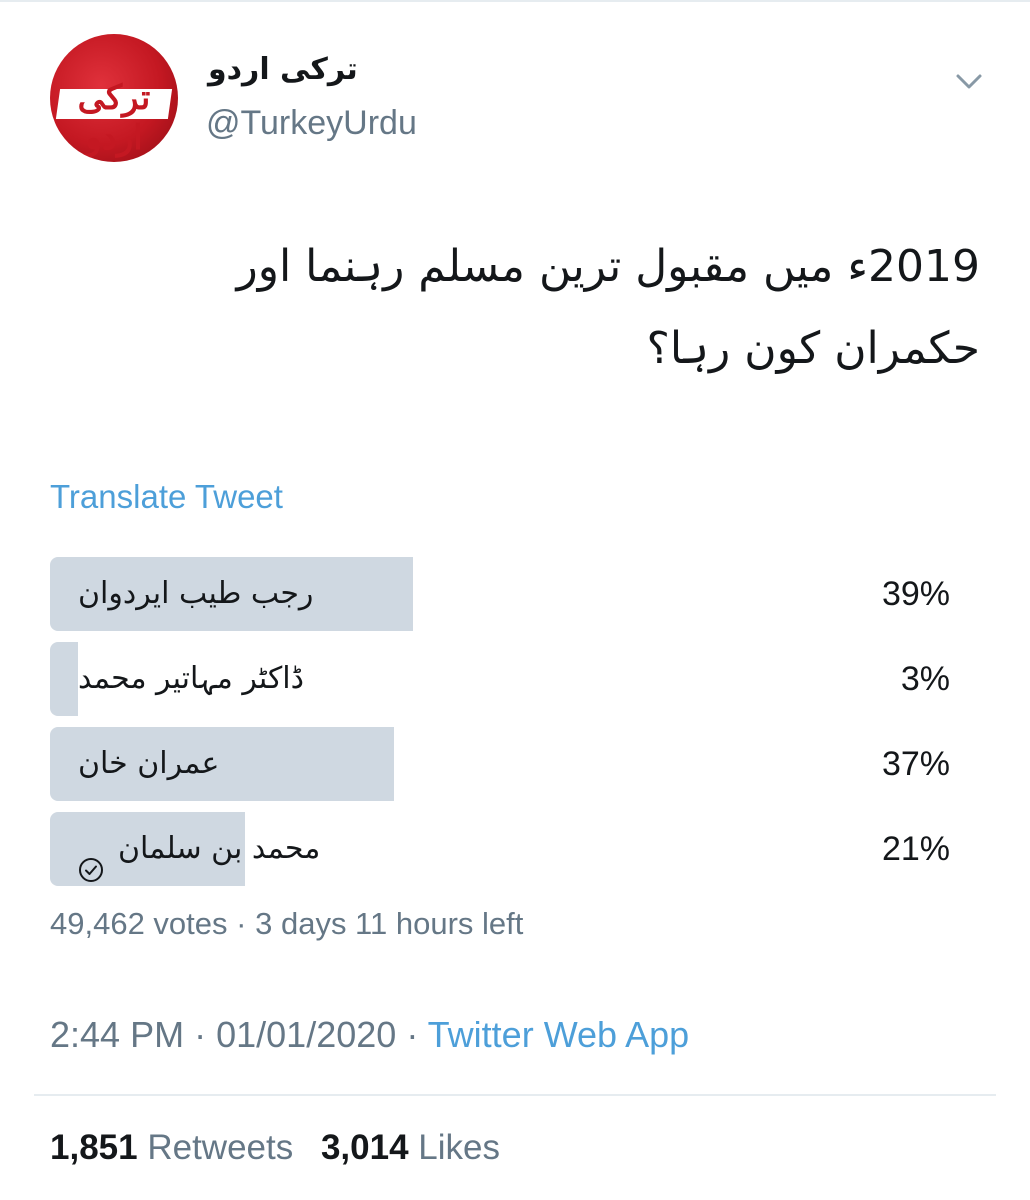 The image size is (1030, 1200). What do you see at coordinates (64, 679) in the screenshot?
I see `poll-bar` at bounding box center [64, 679].